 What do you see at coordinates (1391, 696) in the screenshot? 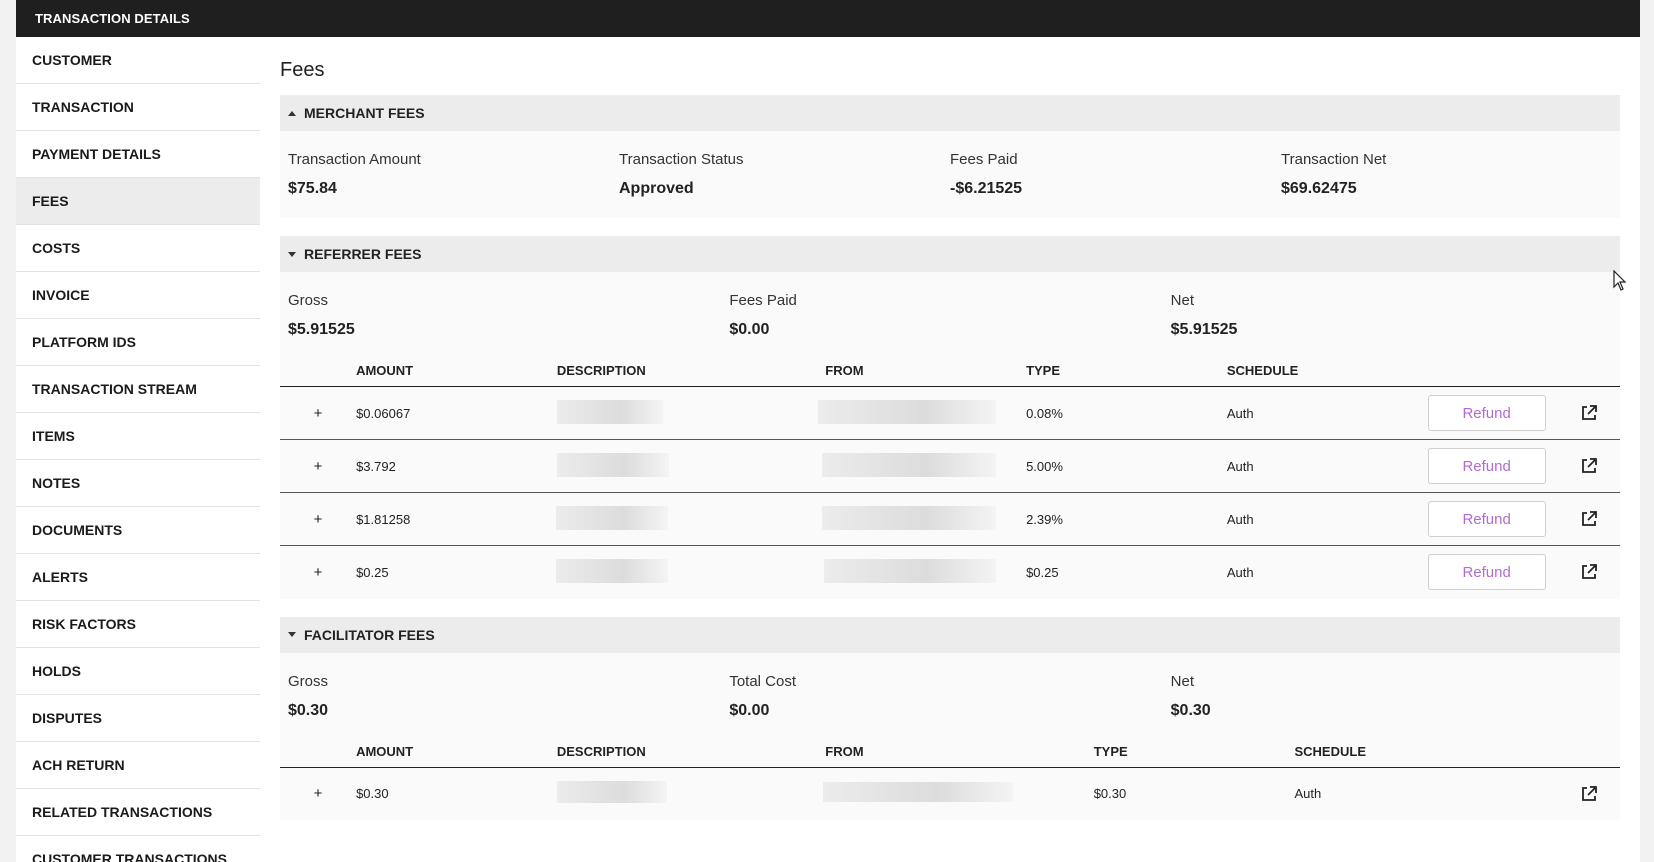
I see `net-field: Net $0.30` at bounding box center [1391, 696].